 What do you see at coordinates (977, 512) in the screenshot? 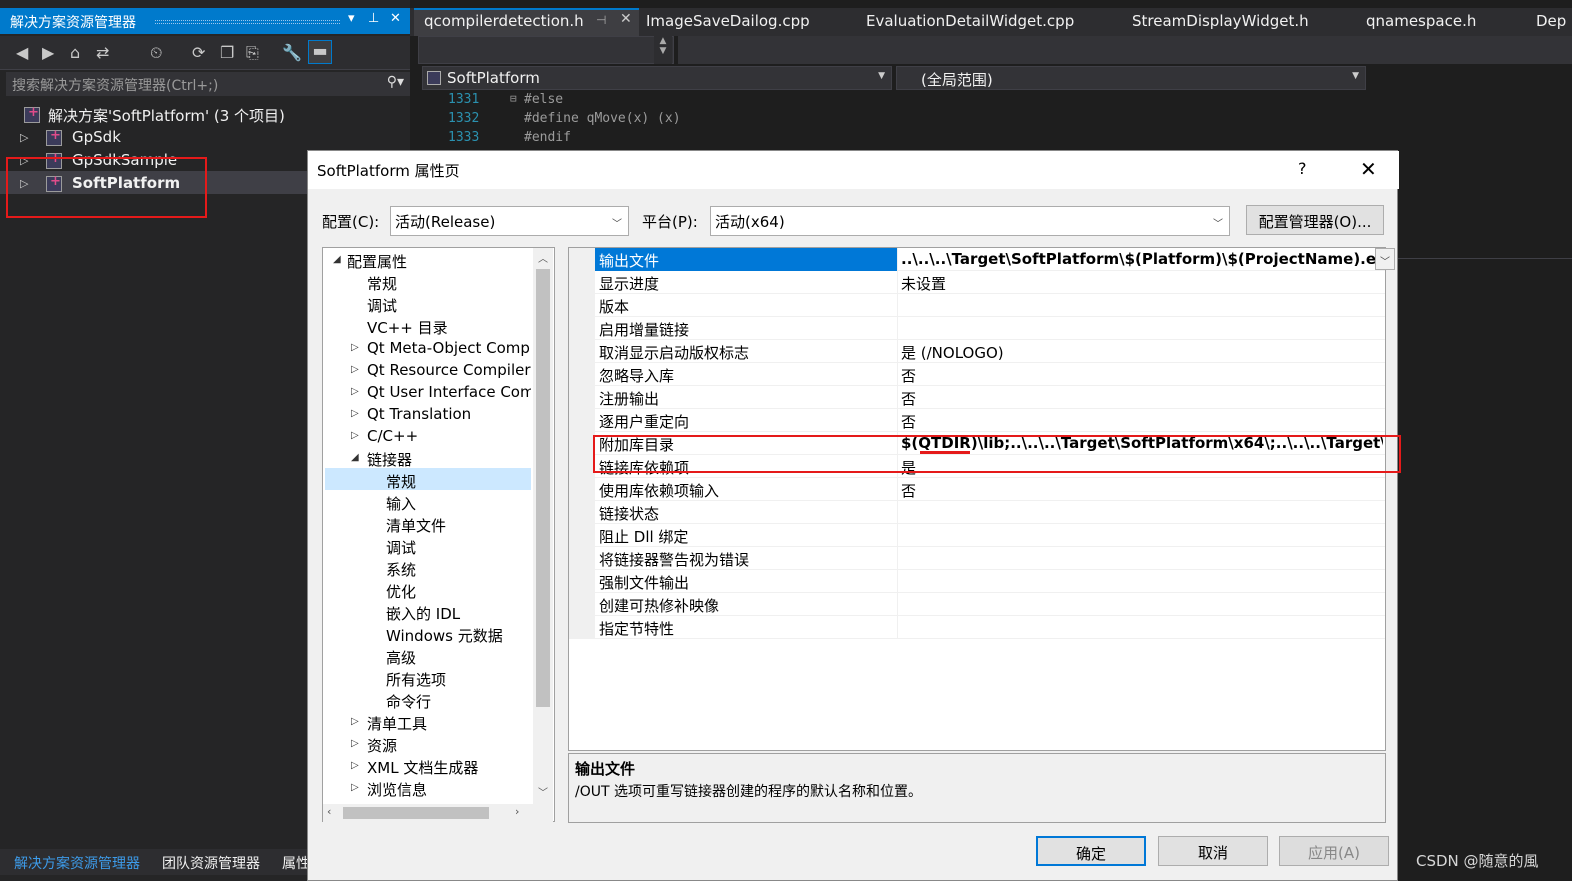
I see `property-row: 链接状态` at bounding box center [977, 512].